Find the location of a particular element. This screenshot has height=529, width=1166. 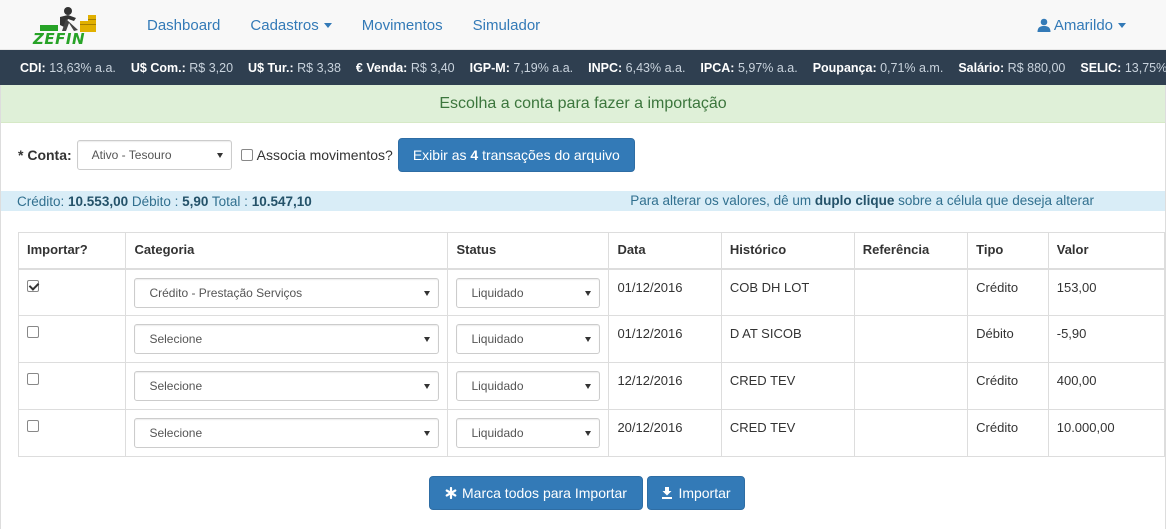

valor-cell: -5,90 is located at coordinates (1106, 339).